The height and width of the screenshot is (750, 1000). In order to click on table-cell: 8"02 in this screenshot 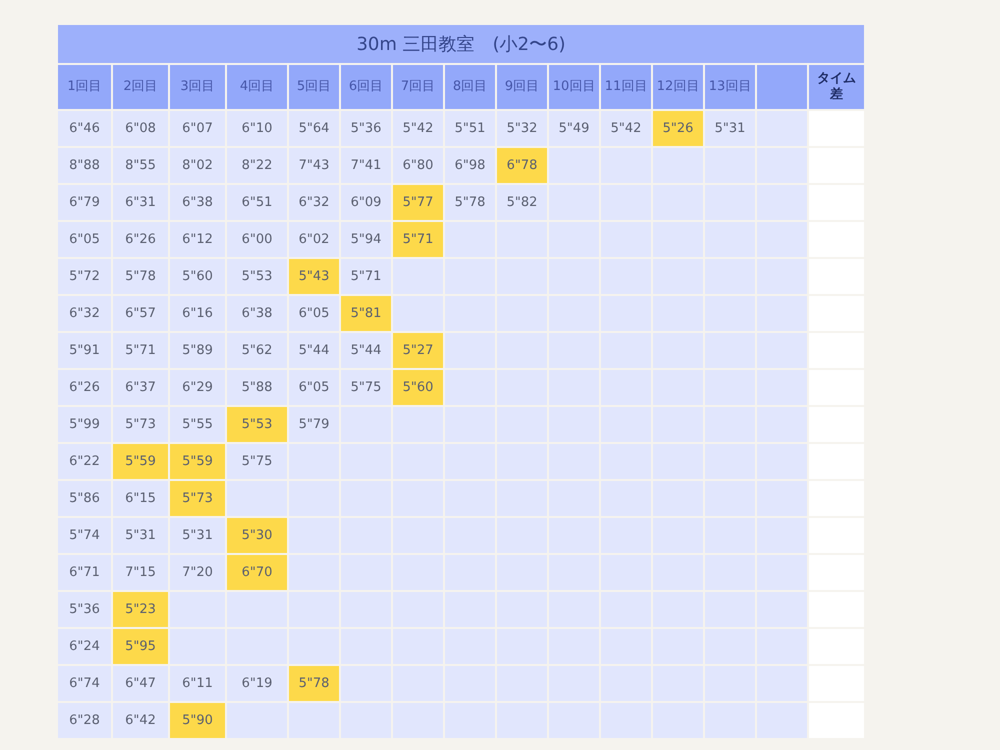, I will do `click(197, 165)`.